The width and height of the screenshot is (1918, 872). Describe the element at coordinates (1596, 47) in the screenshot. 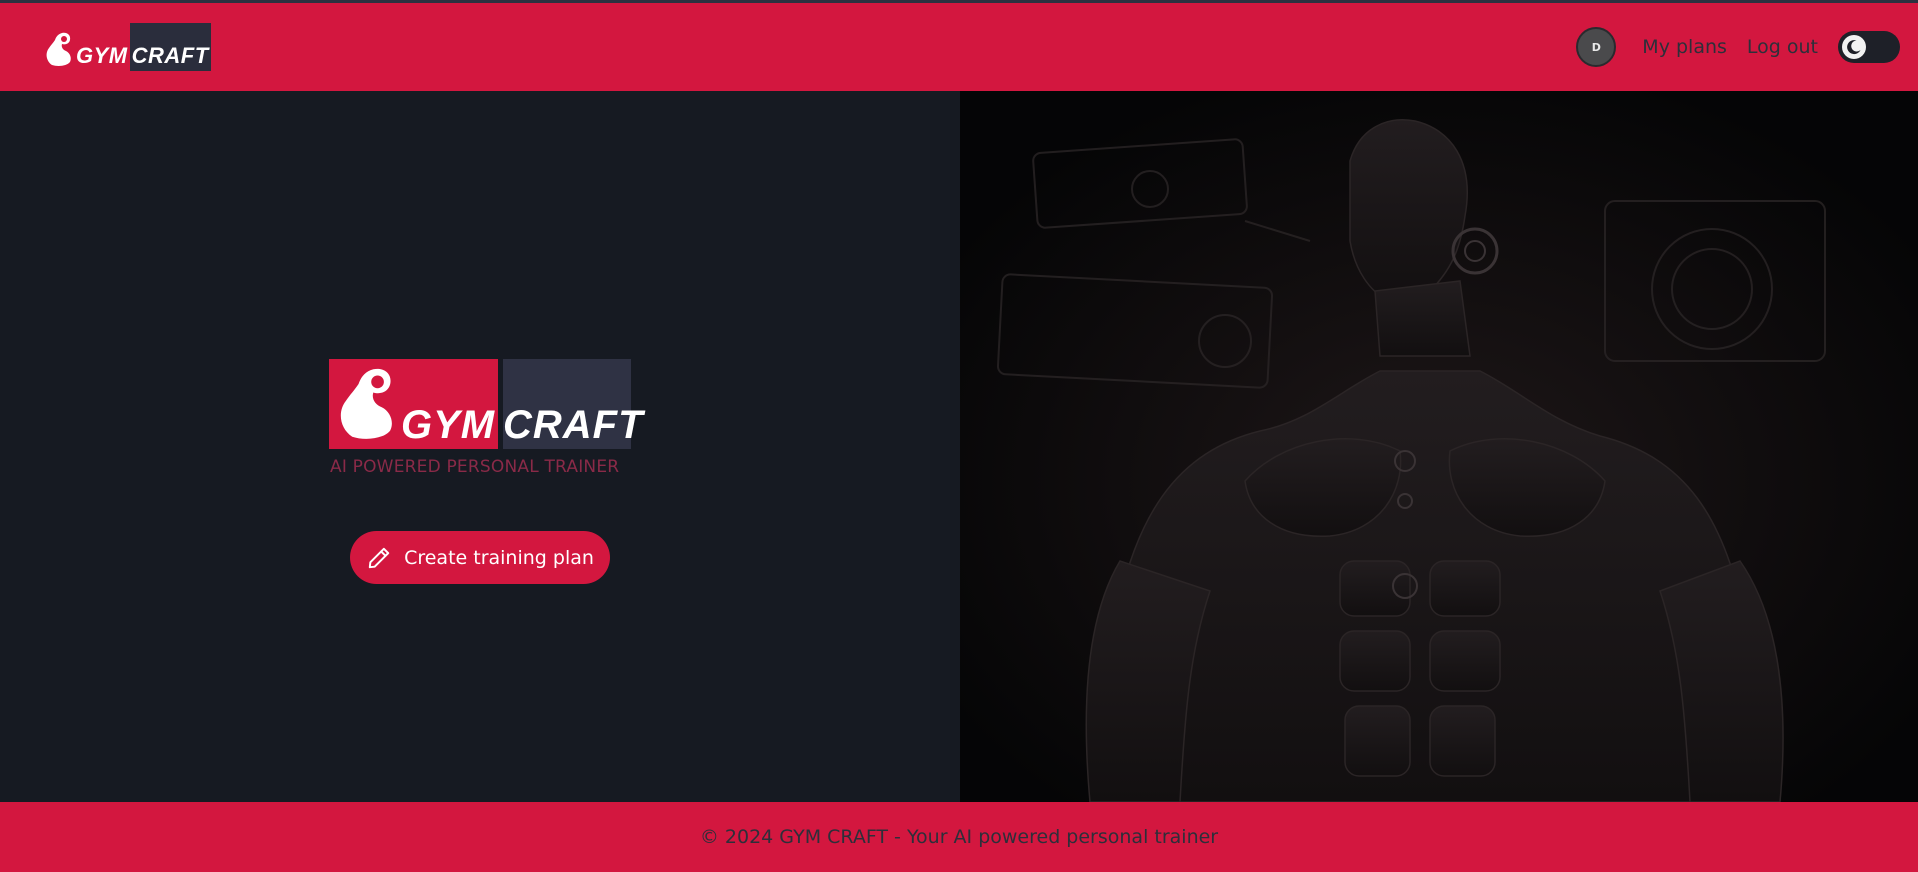

I see `avatar: D` at that location.